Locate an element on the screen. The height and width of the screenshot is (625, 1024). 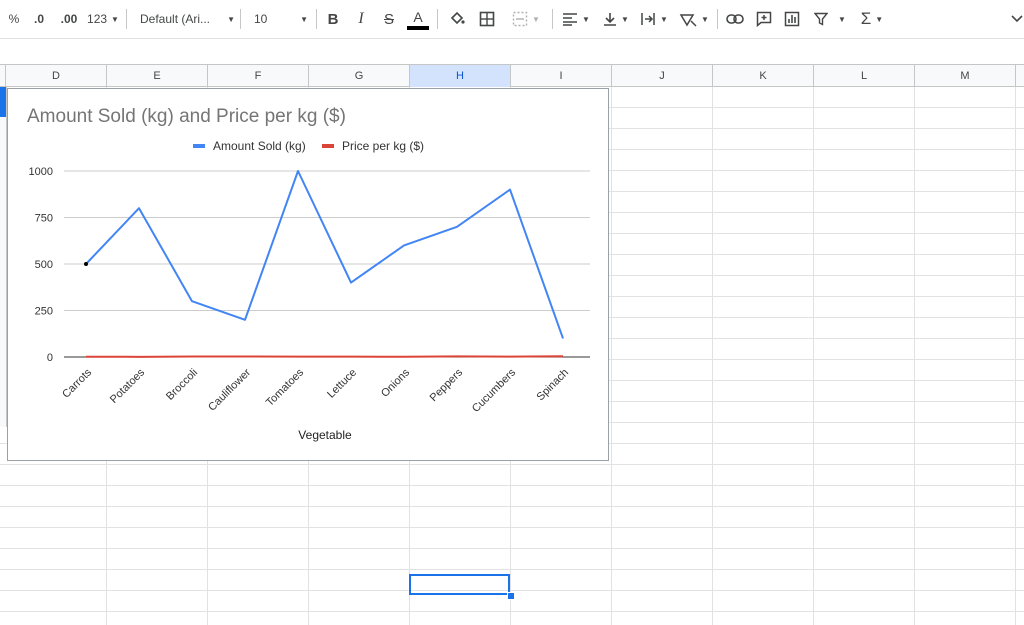
column-header-l: L is located at coordinates (864, 76).